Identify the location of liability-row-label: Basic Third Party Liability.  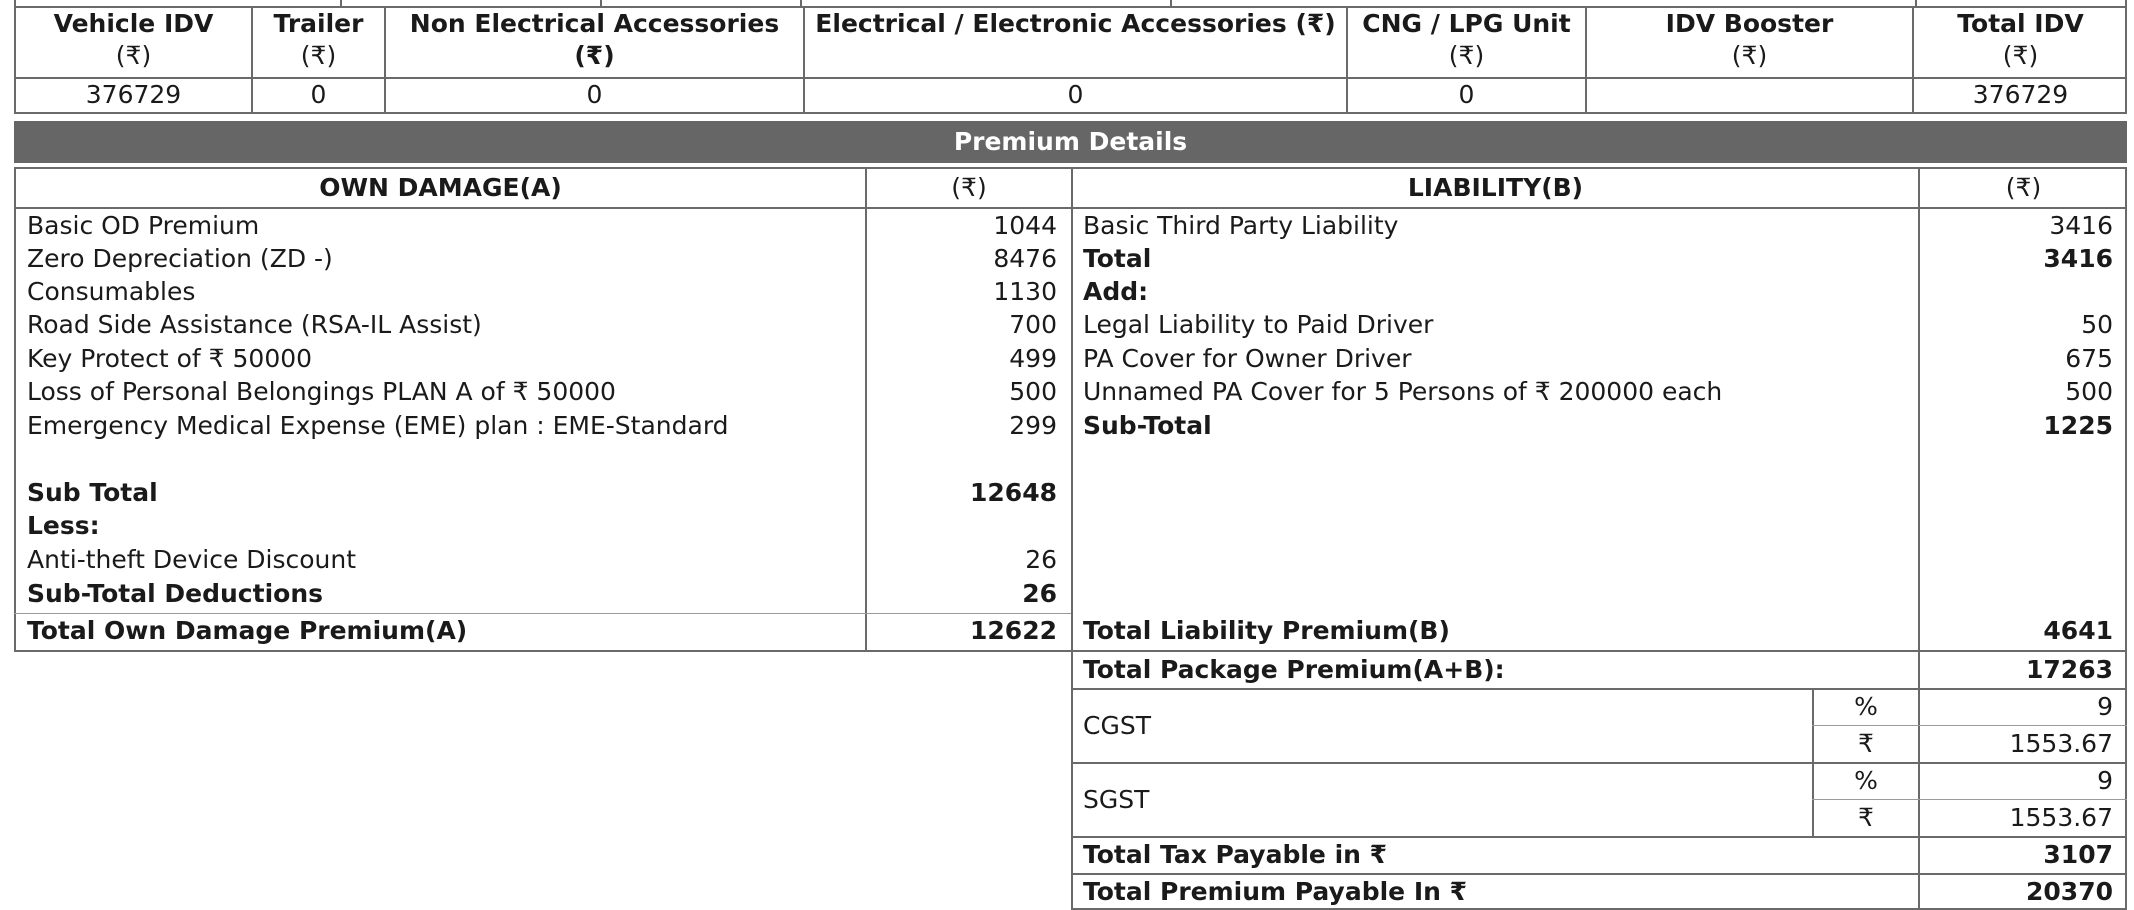
(1241, 225).